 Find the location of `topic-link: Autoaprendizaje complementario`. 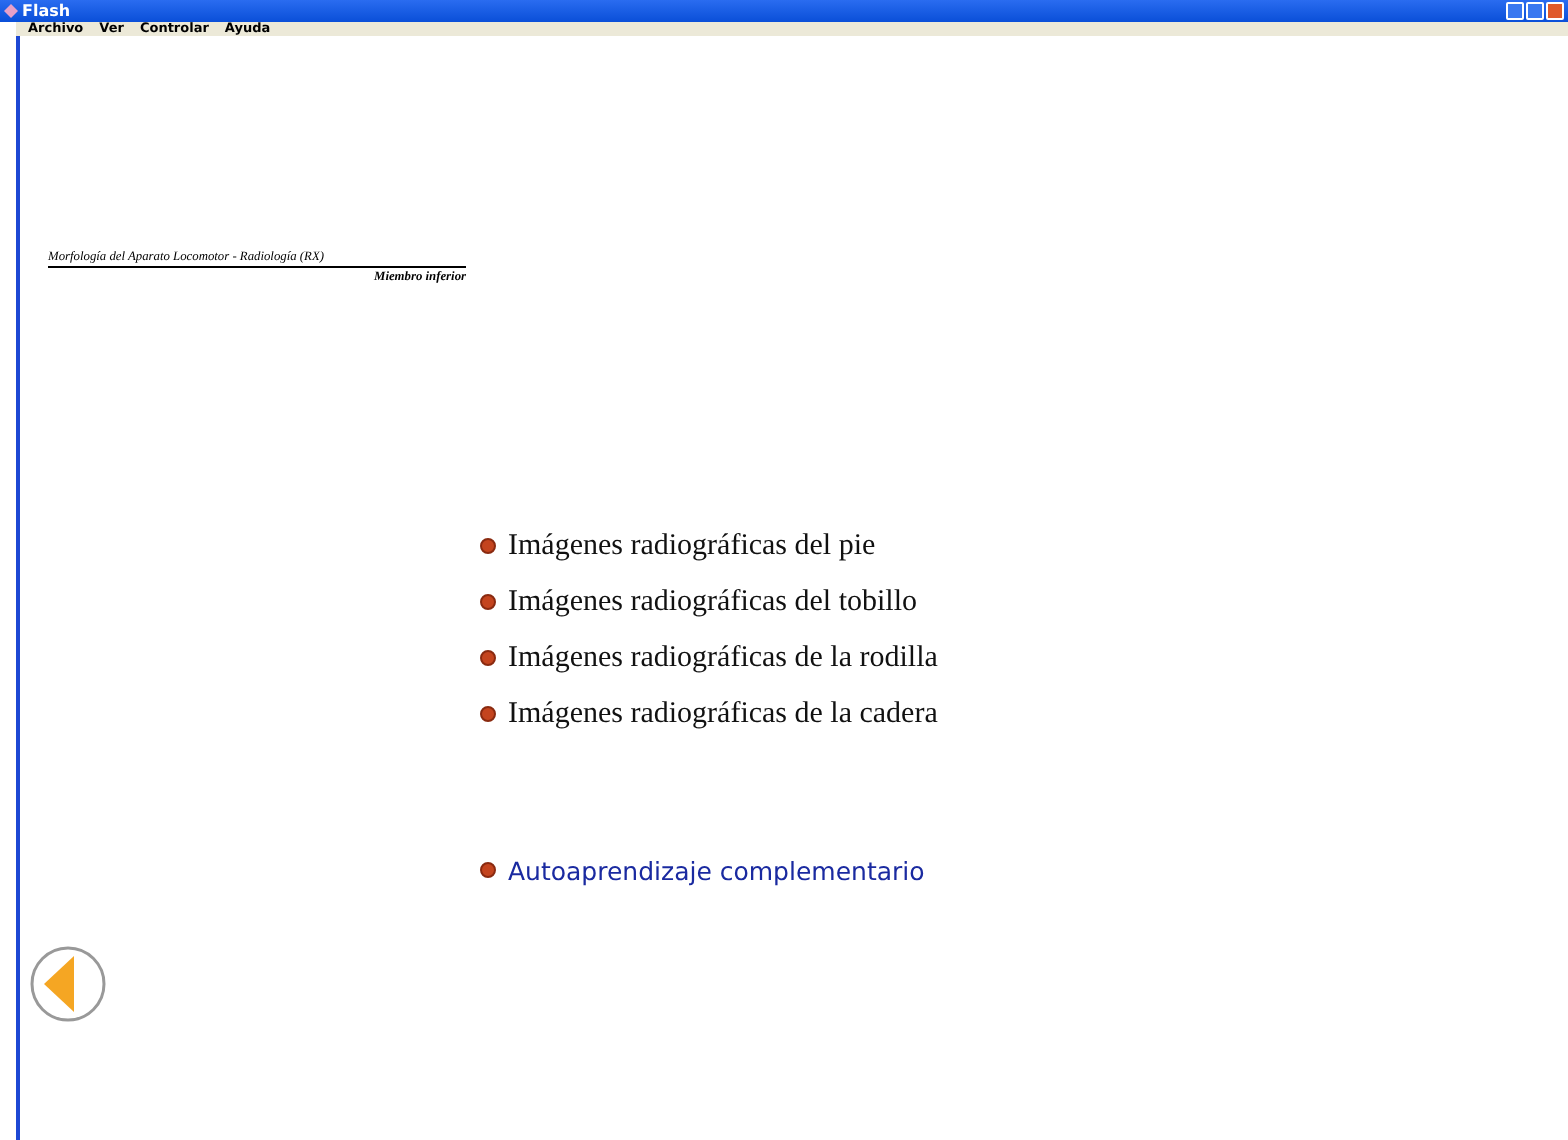

topic-link: Autoaprendizaje complementario is located at coordinates (716, 870).